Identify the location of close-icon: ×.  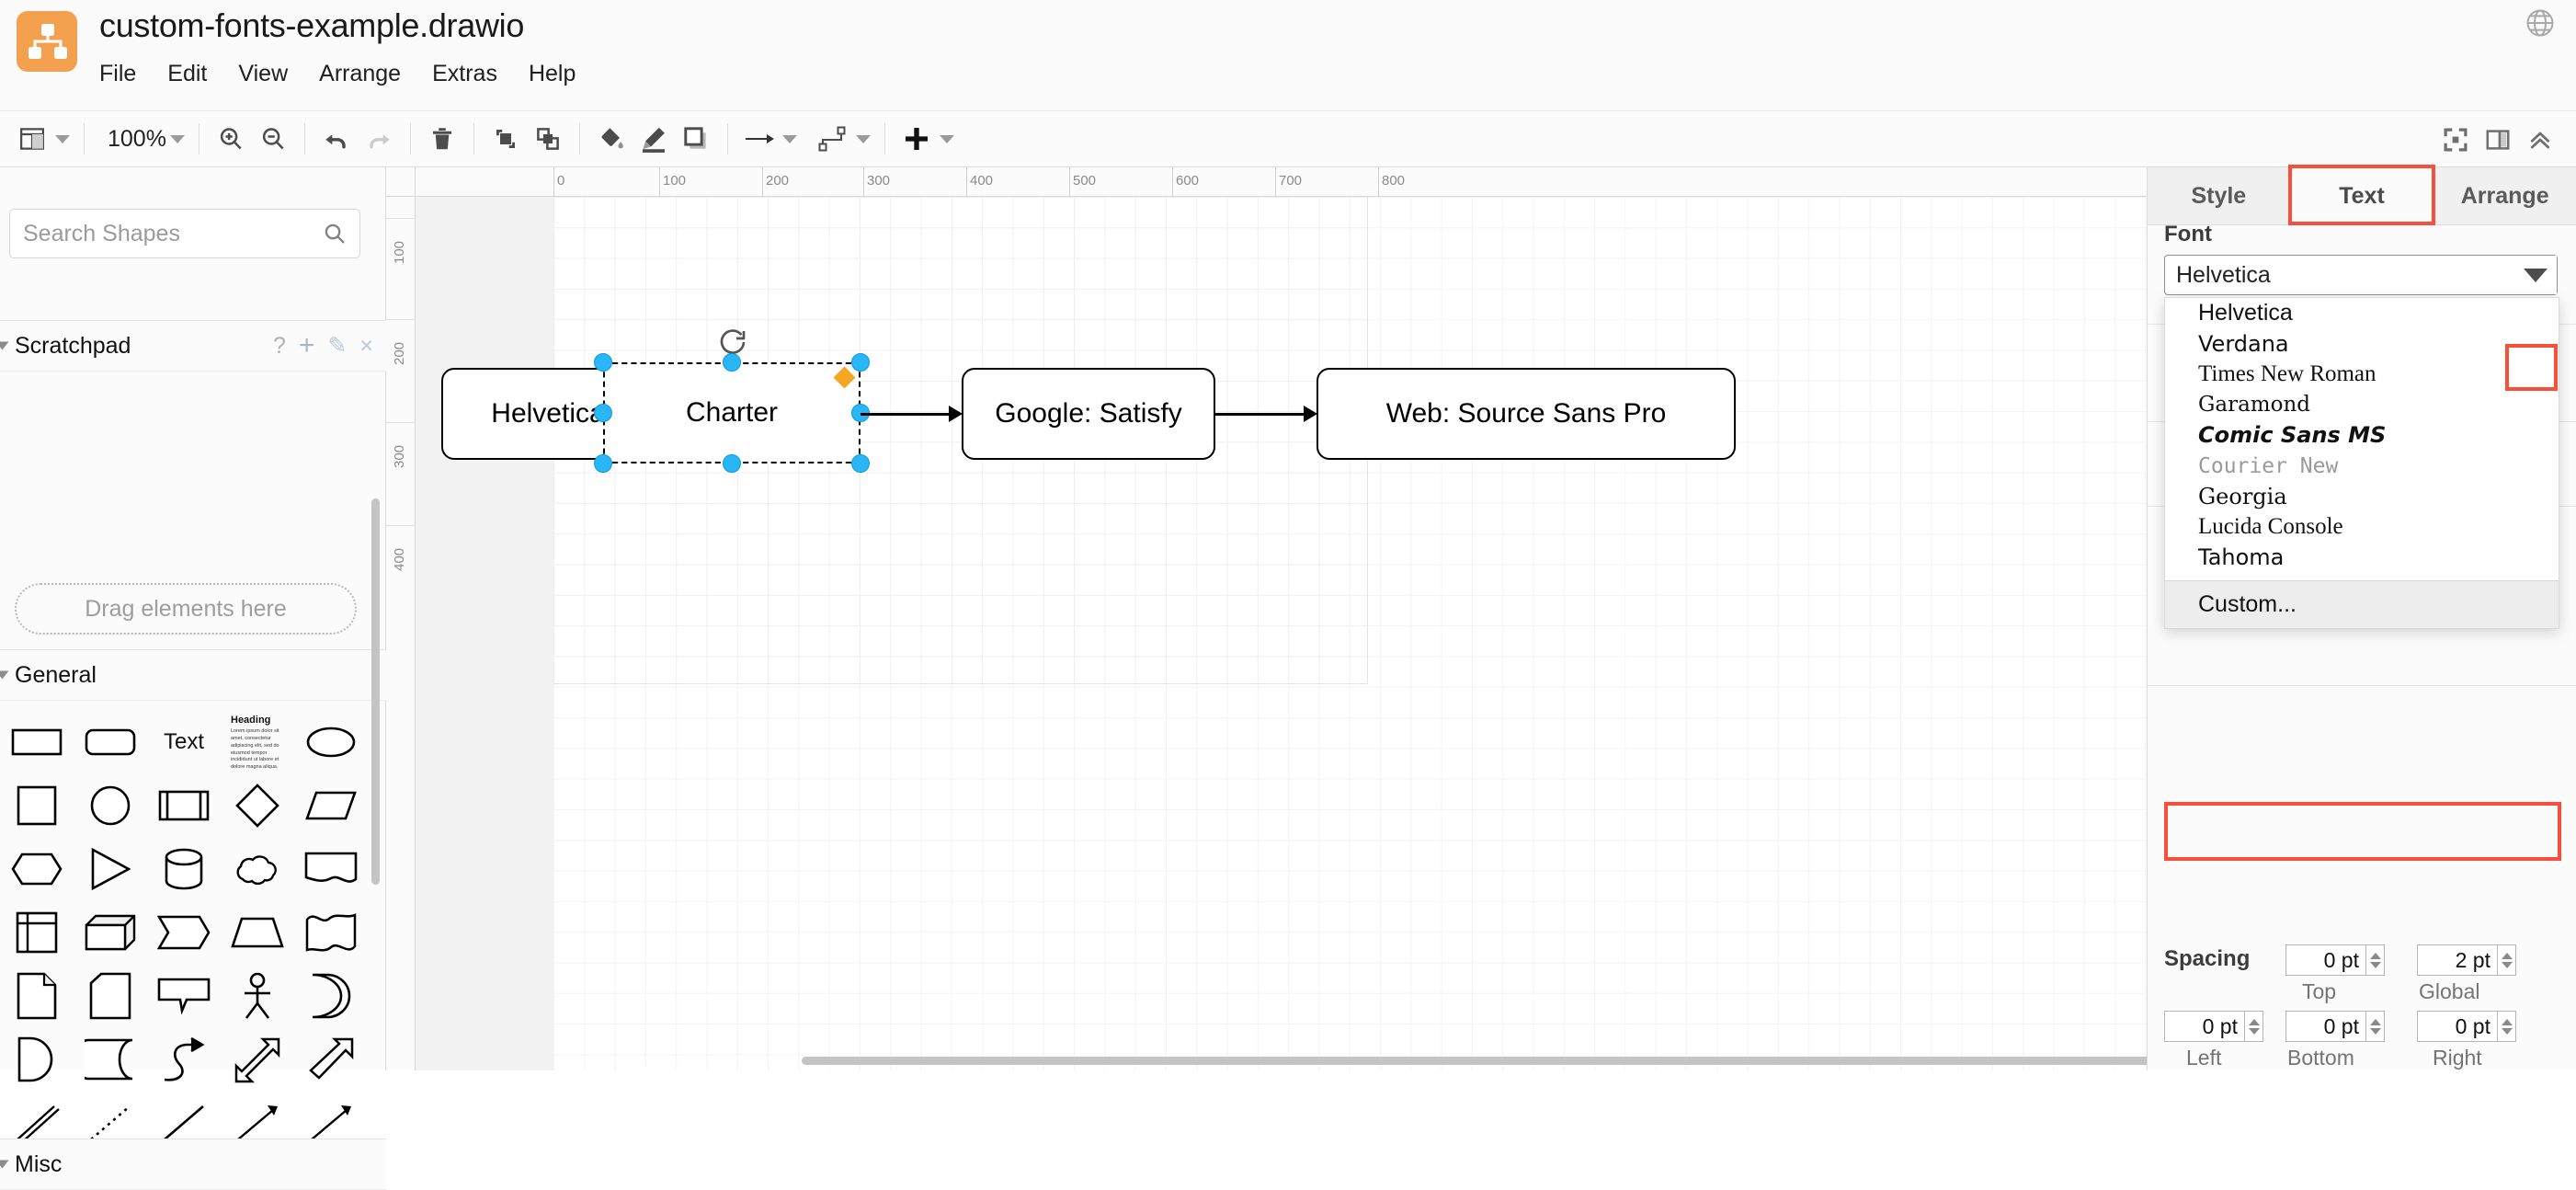
(366, 346).